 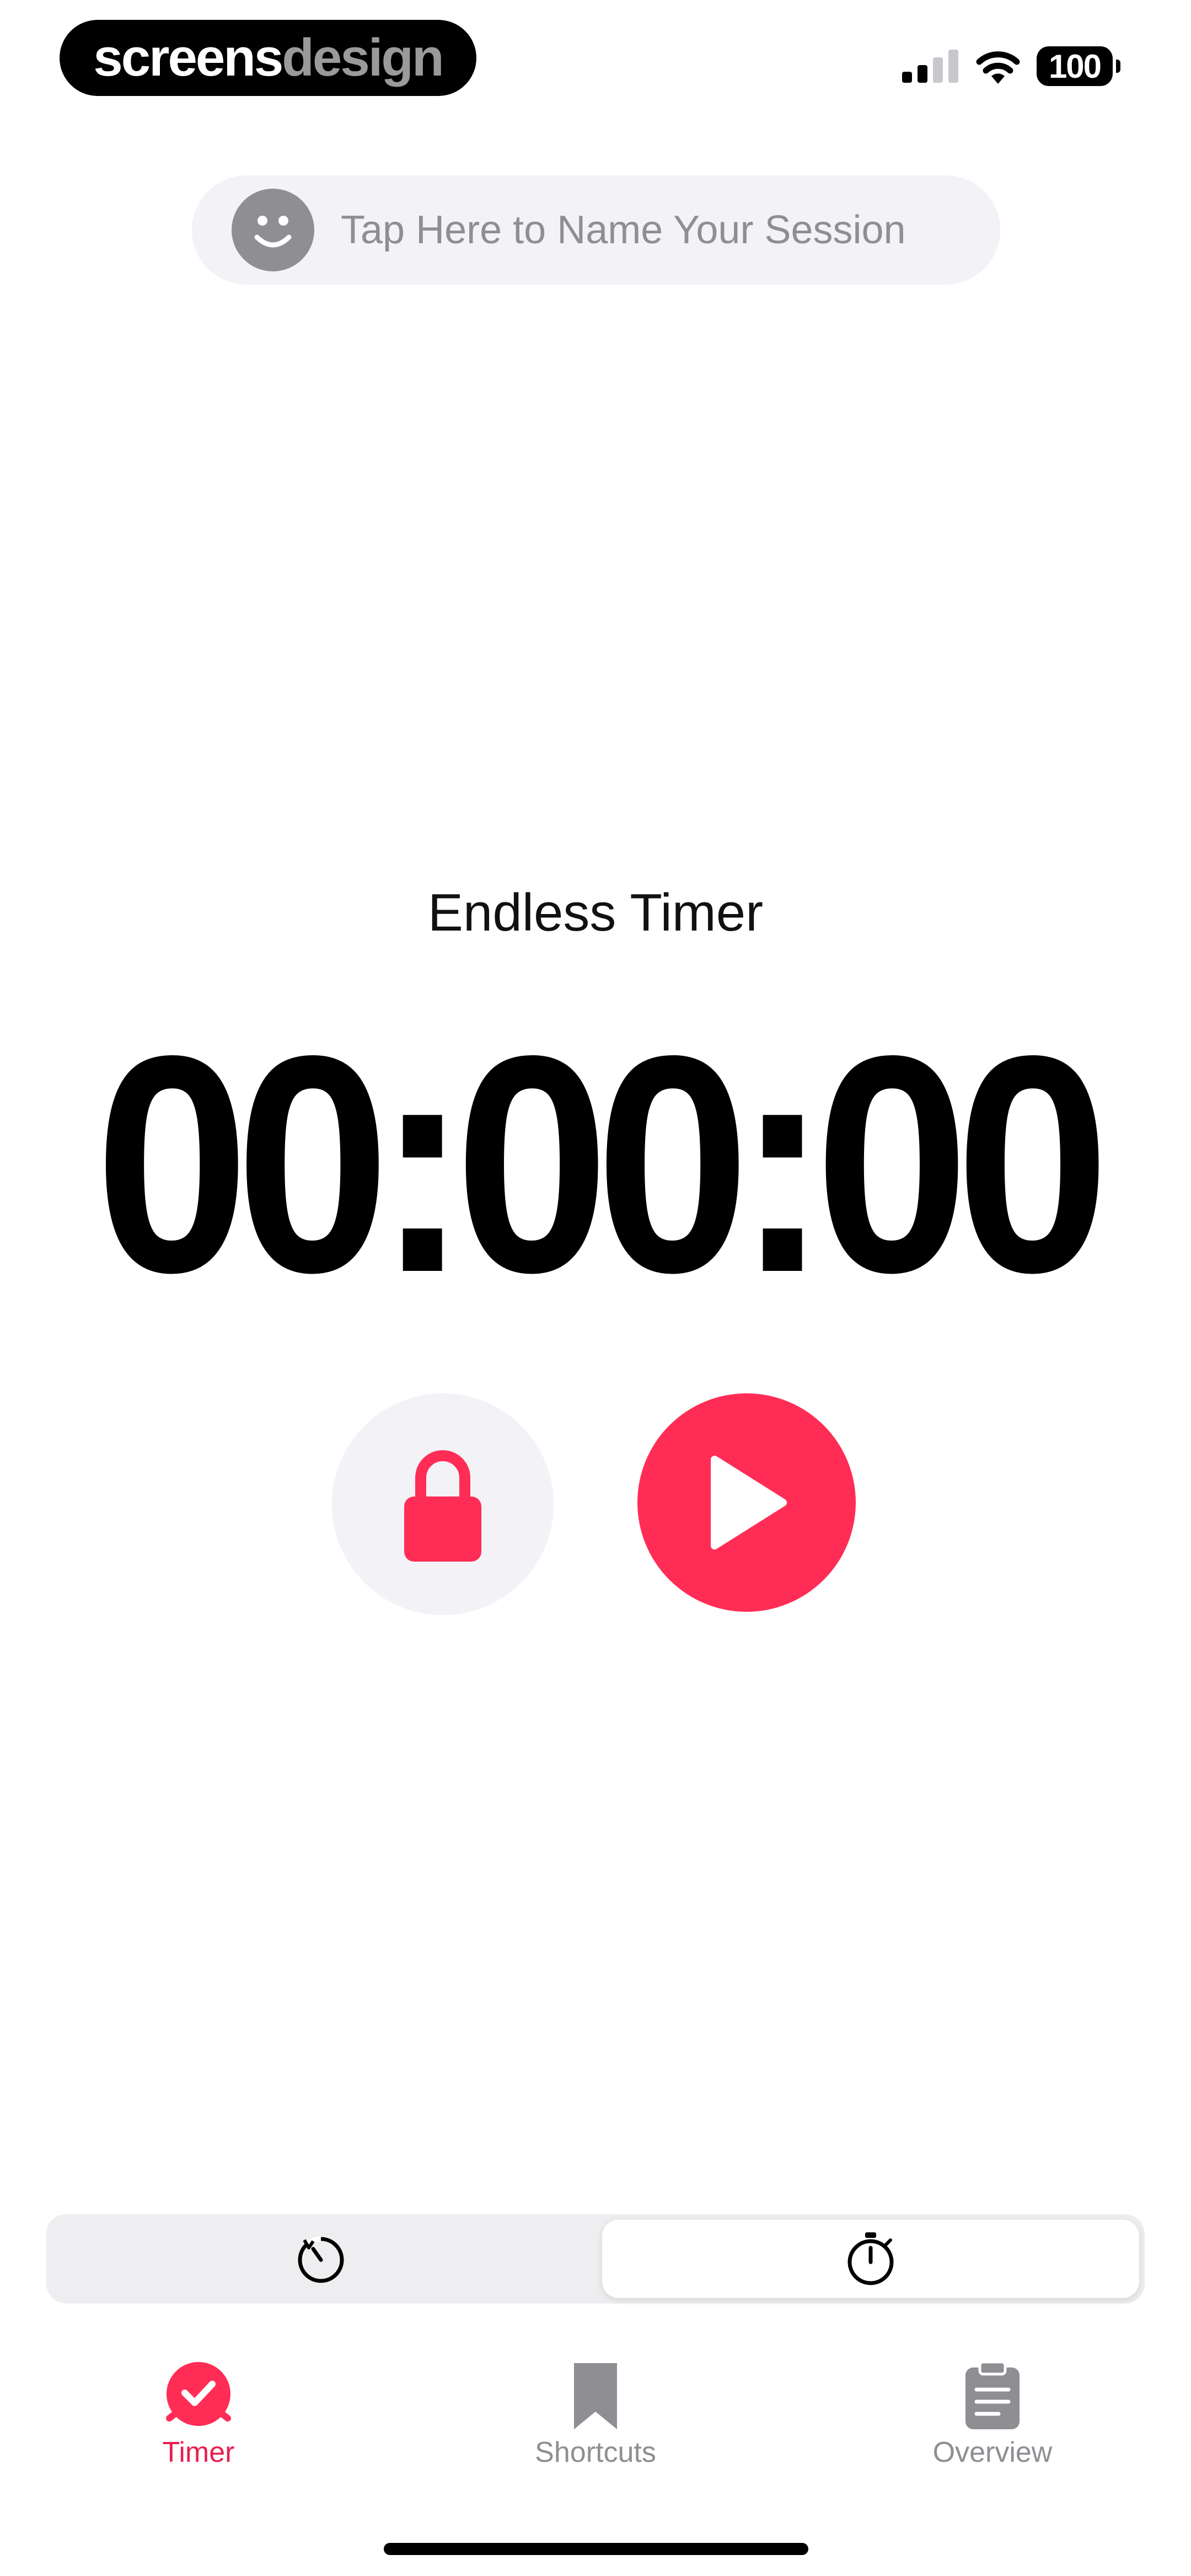 I want to click on lock-icon, so click(x=442, y=1506).